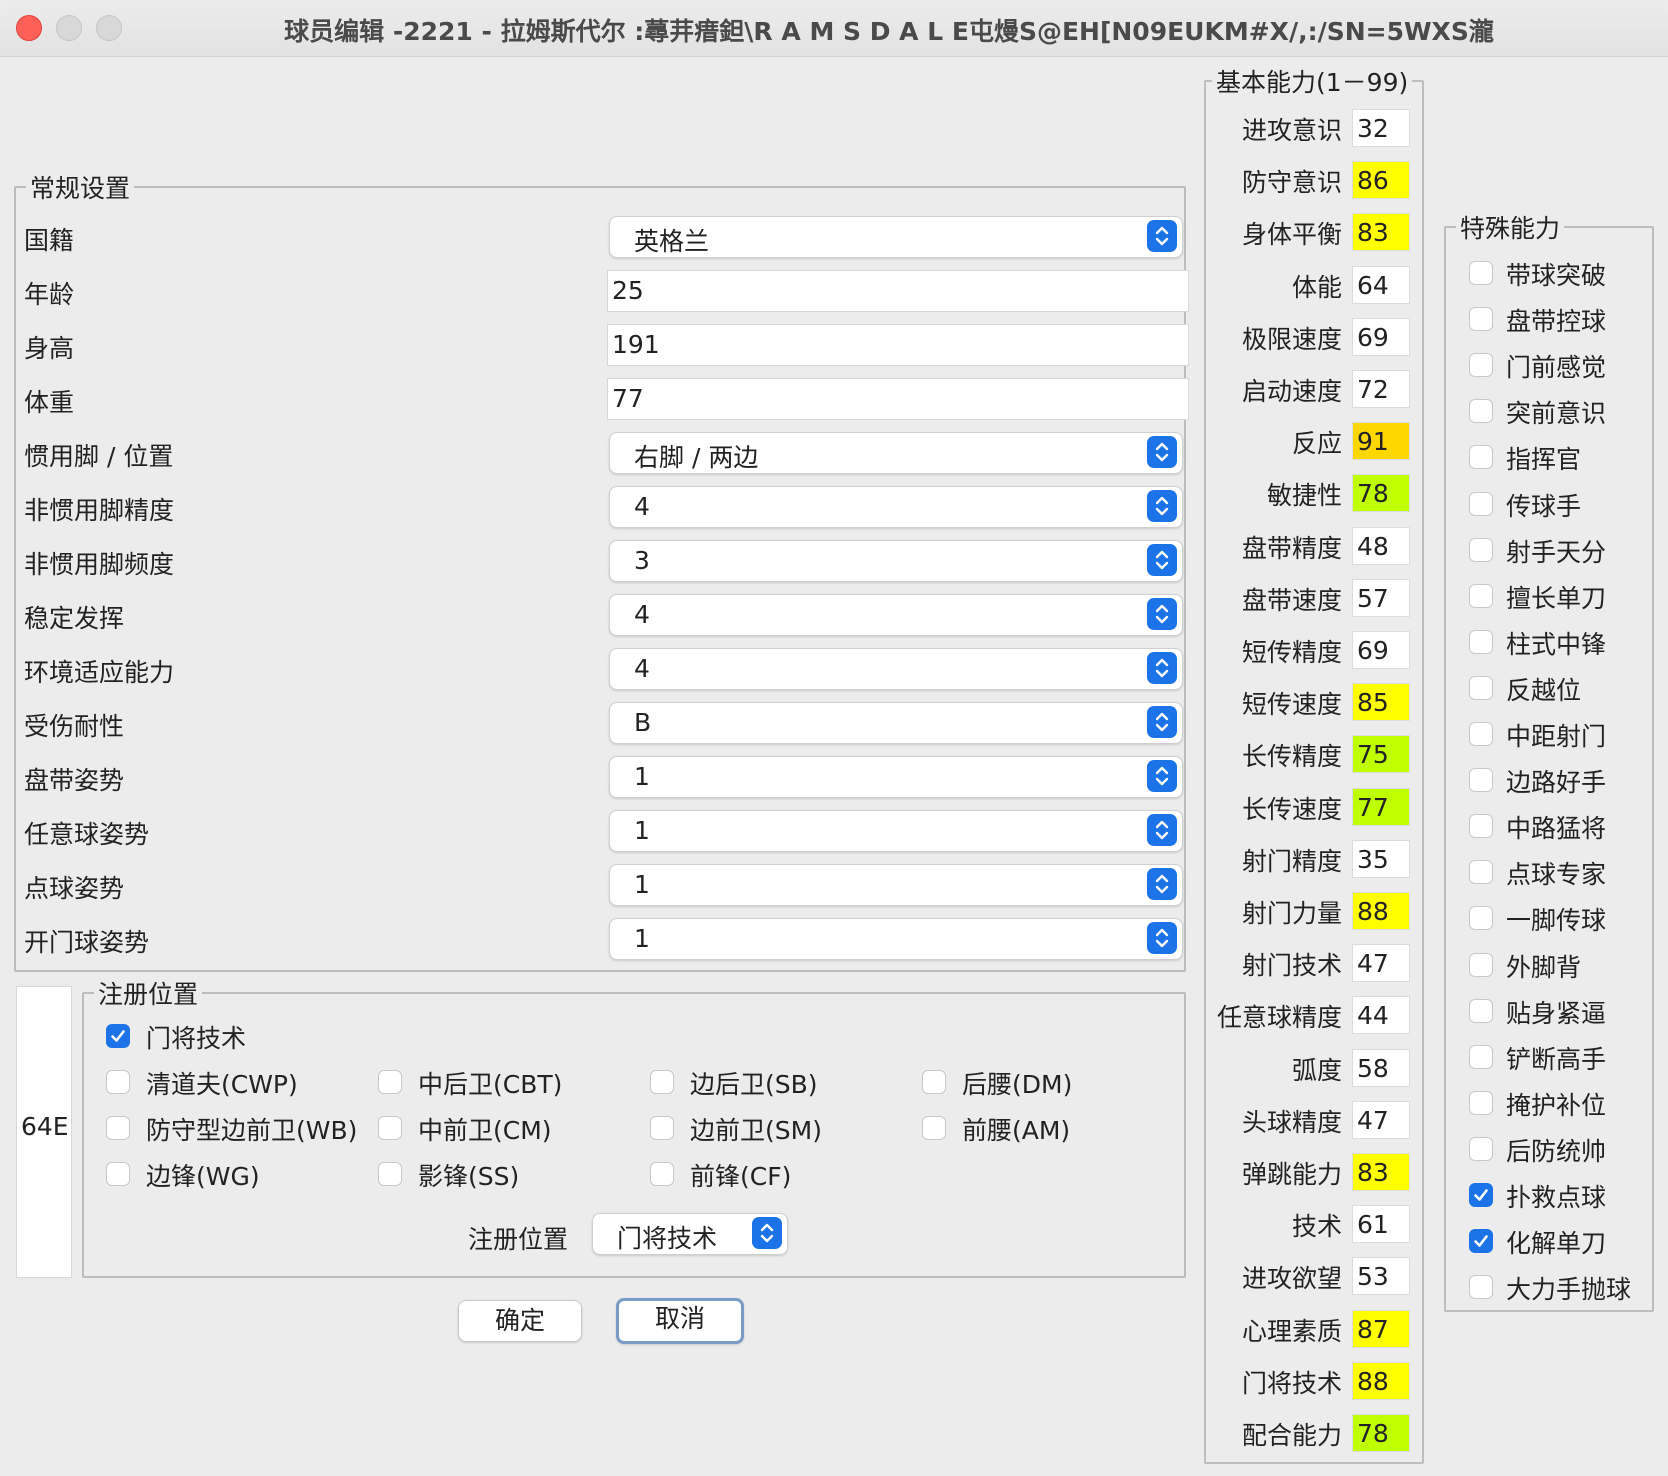 The image size is (1668, 1476). I want to click on ability-label: 长传速度, so click(1291, 809).